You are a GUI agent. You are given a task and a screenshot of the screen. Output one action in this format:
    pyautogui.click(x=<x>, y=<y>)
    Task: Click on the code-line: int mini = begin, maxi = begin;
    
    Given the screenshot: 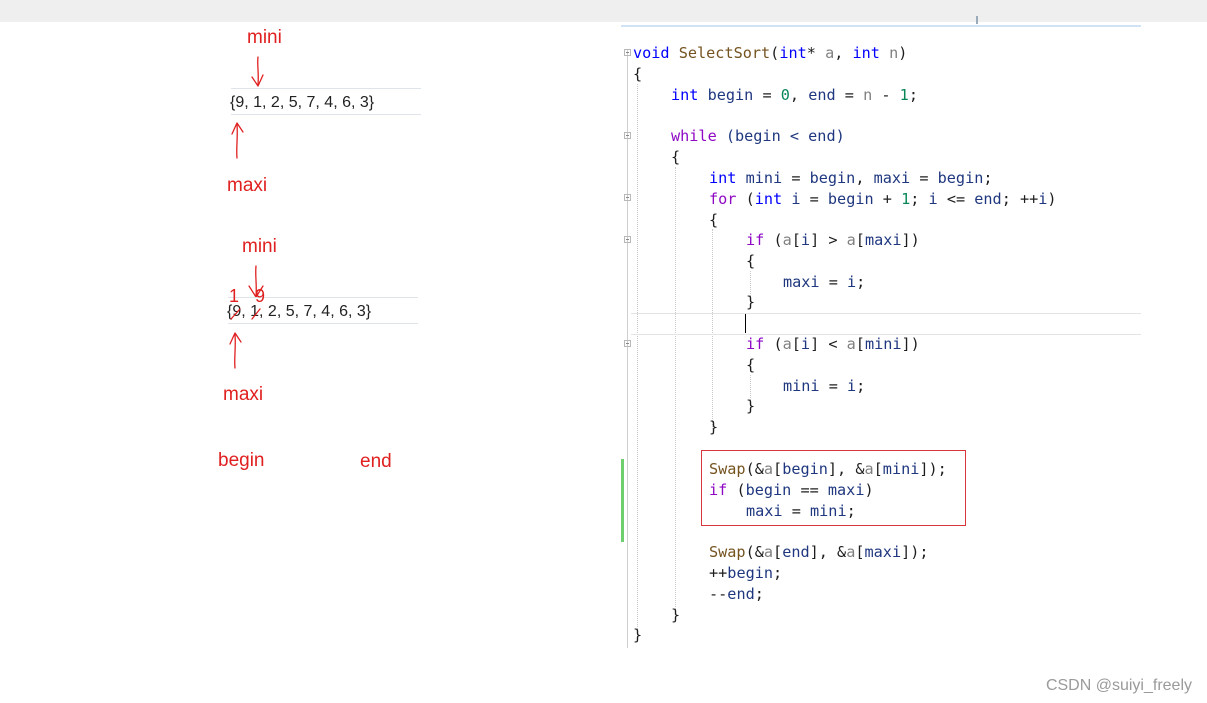 What is the action you would take?
    pyautogui.click(x=851, y=178)
    